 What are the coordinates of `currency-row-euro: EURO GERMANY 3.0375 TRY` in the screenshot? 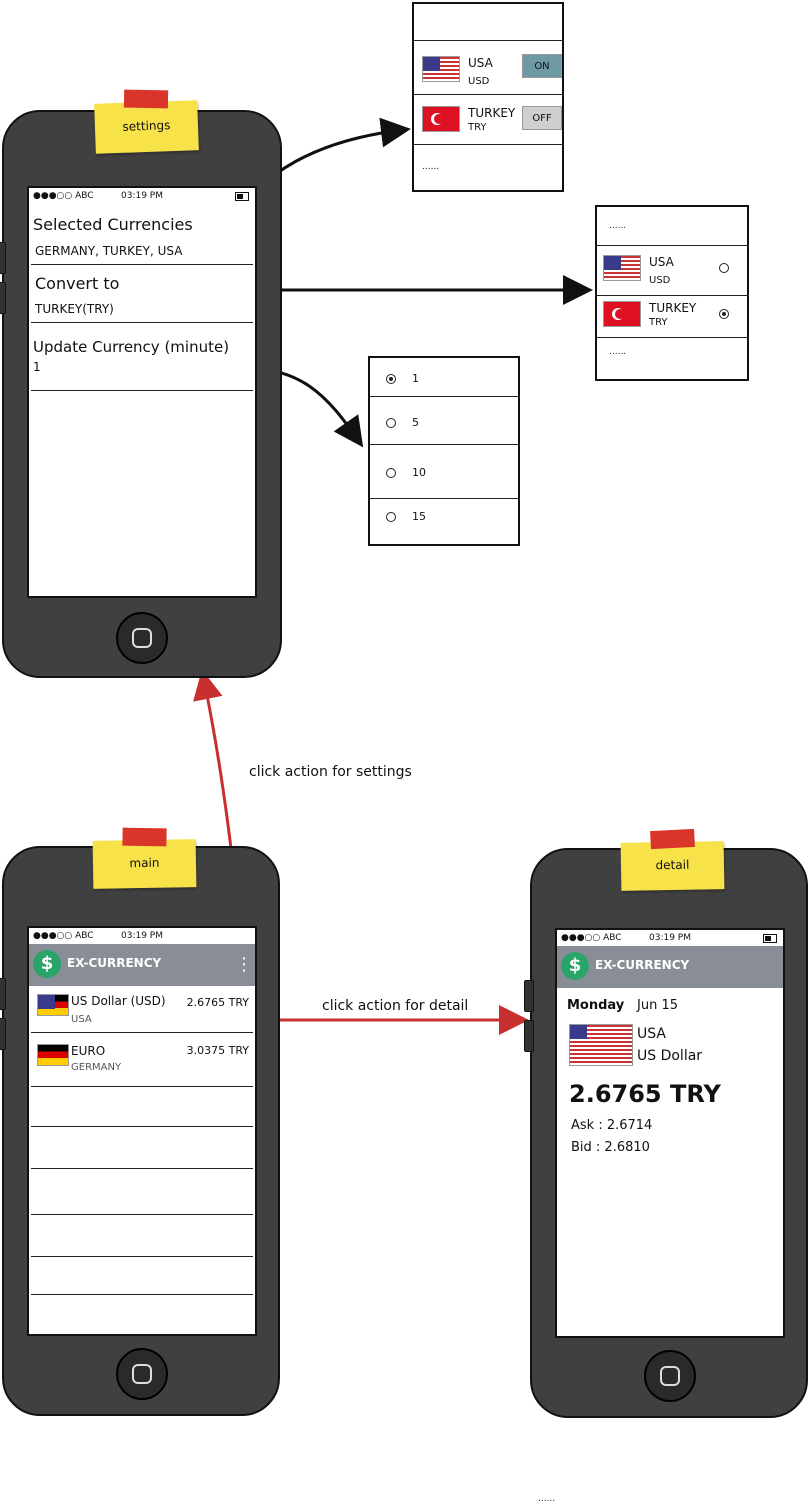 It's located at (142, 1062).